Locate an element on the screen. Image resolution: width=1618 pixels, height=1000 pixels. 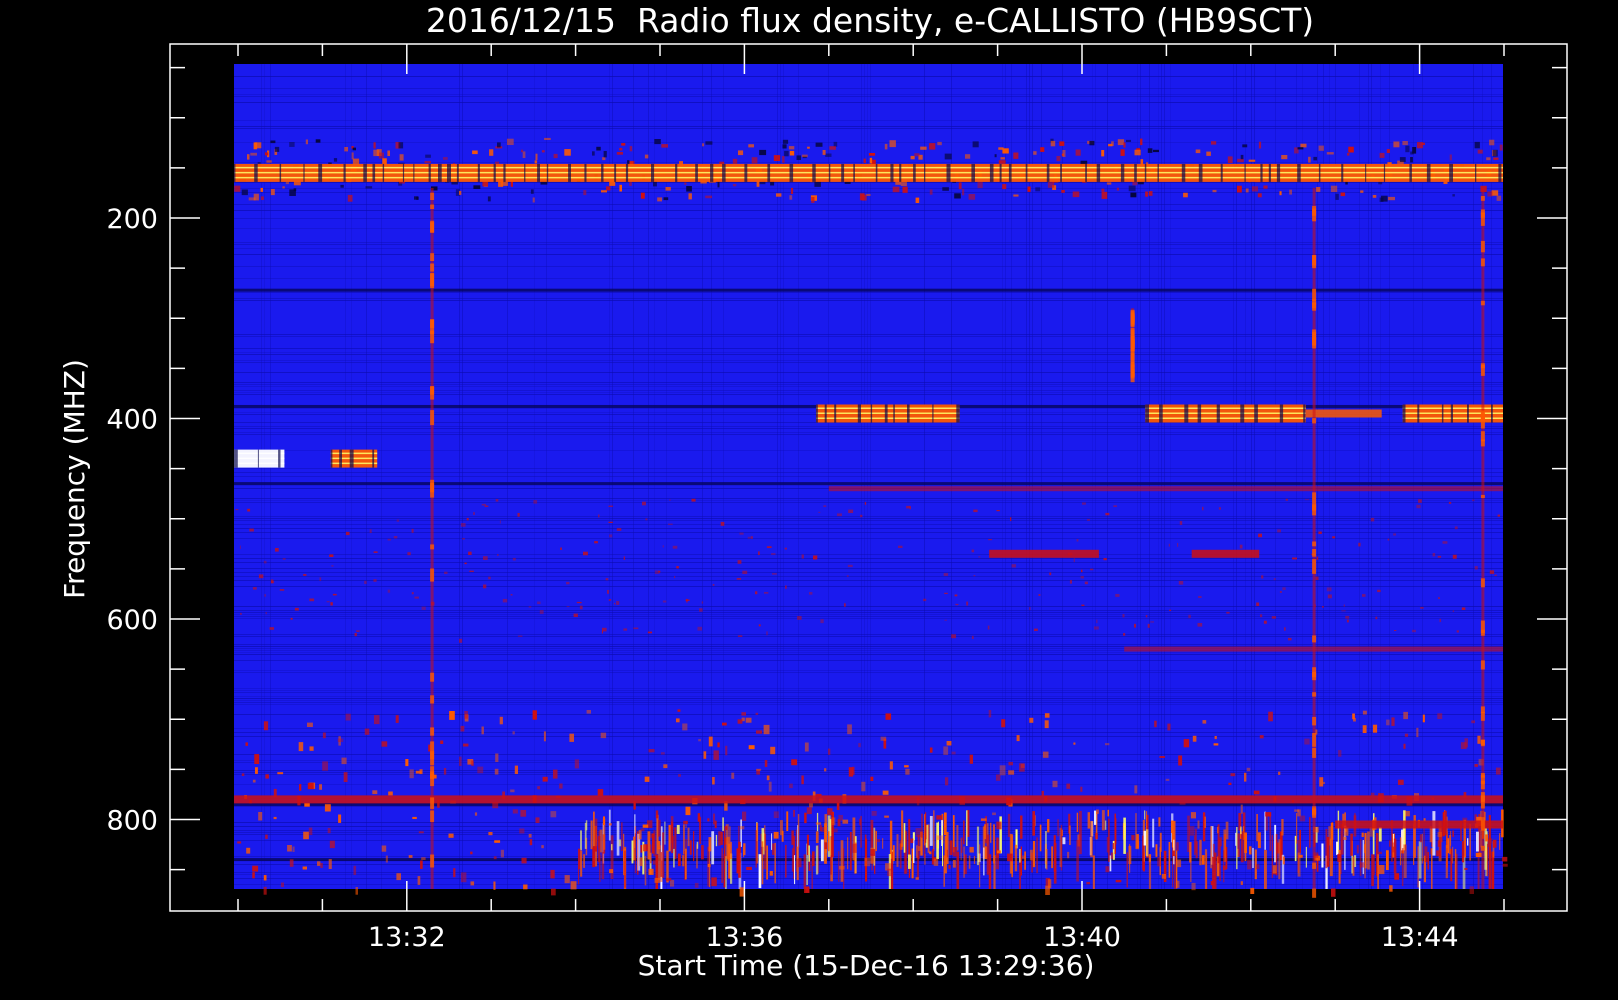
signal-band is located at coordinates (1225, 553).